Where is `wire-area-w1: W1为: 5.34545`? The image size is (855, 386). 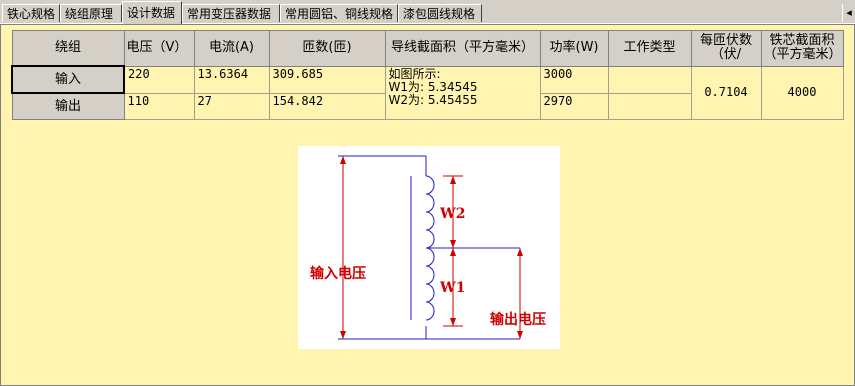
wire-area-w1: W1为: 5.34545 is located at coordinates (433, 86).